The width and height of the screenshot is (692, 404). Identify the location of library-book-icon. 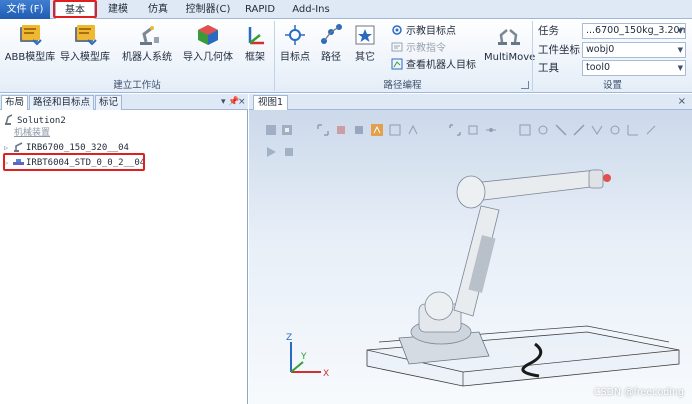
(31, 35).